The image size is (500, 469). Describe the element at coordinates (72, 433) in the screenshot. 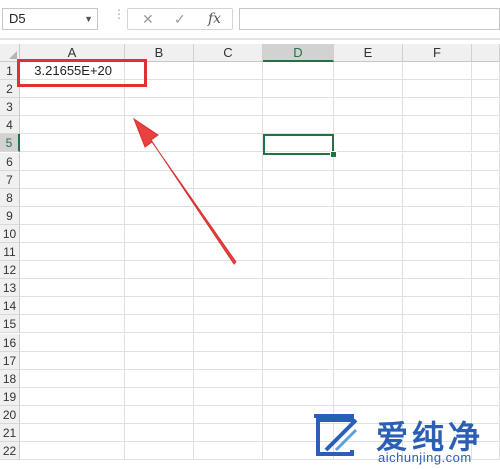

I see `cell-a21` at that location.